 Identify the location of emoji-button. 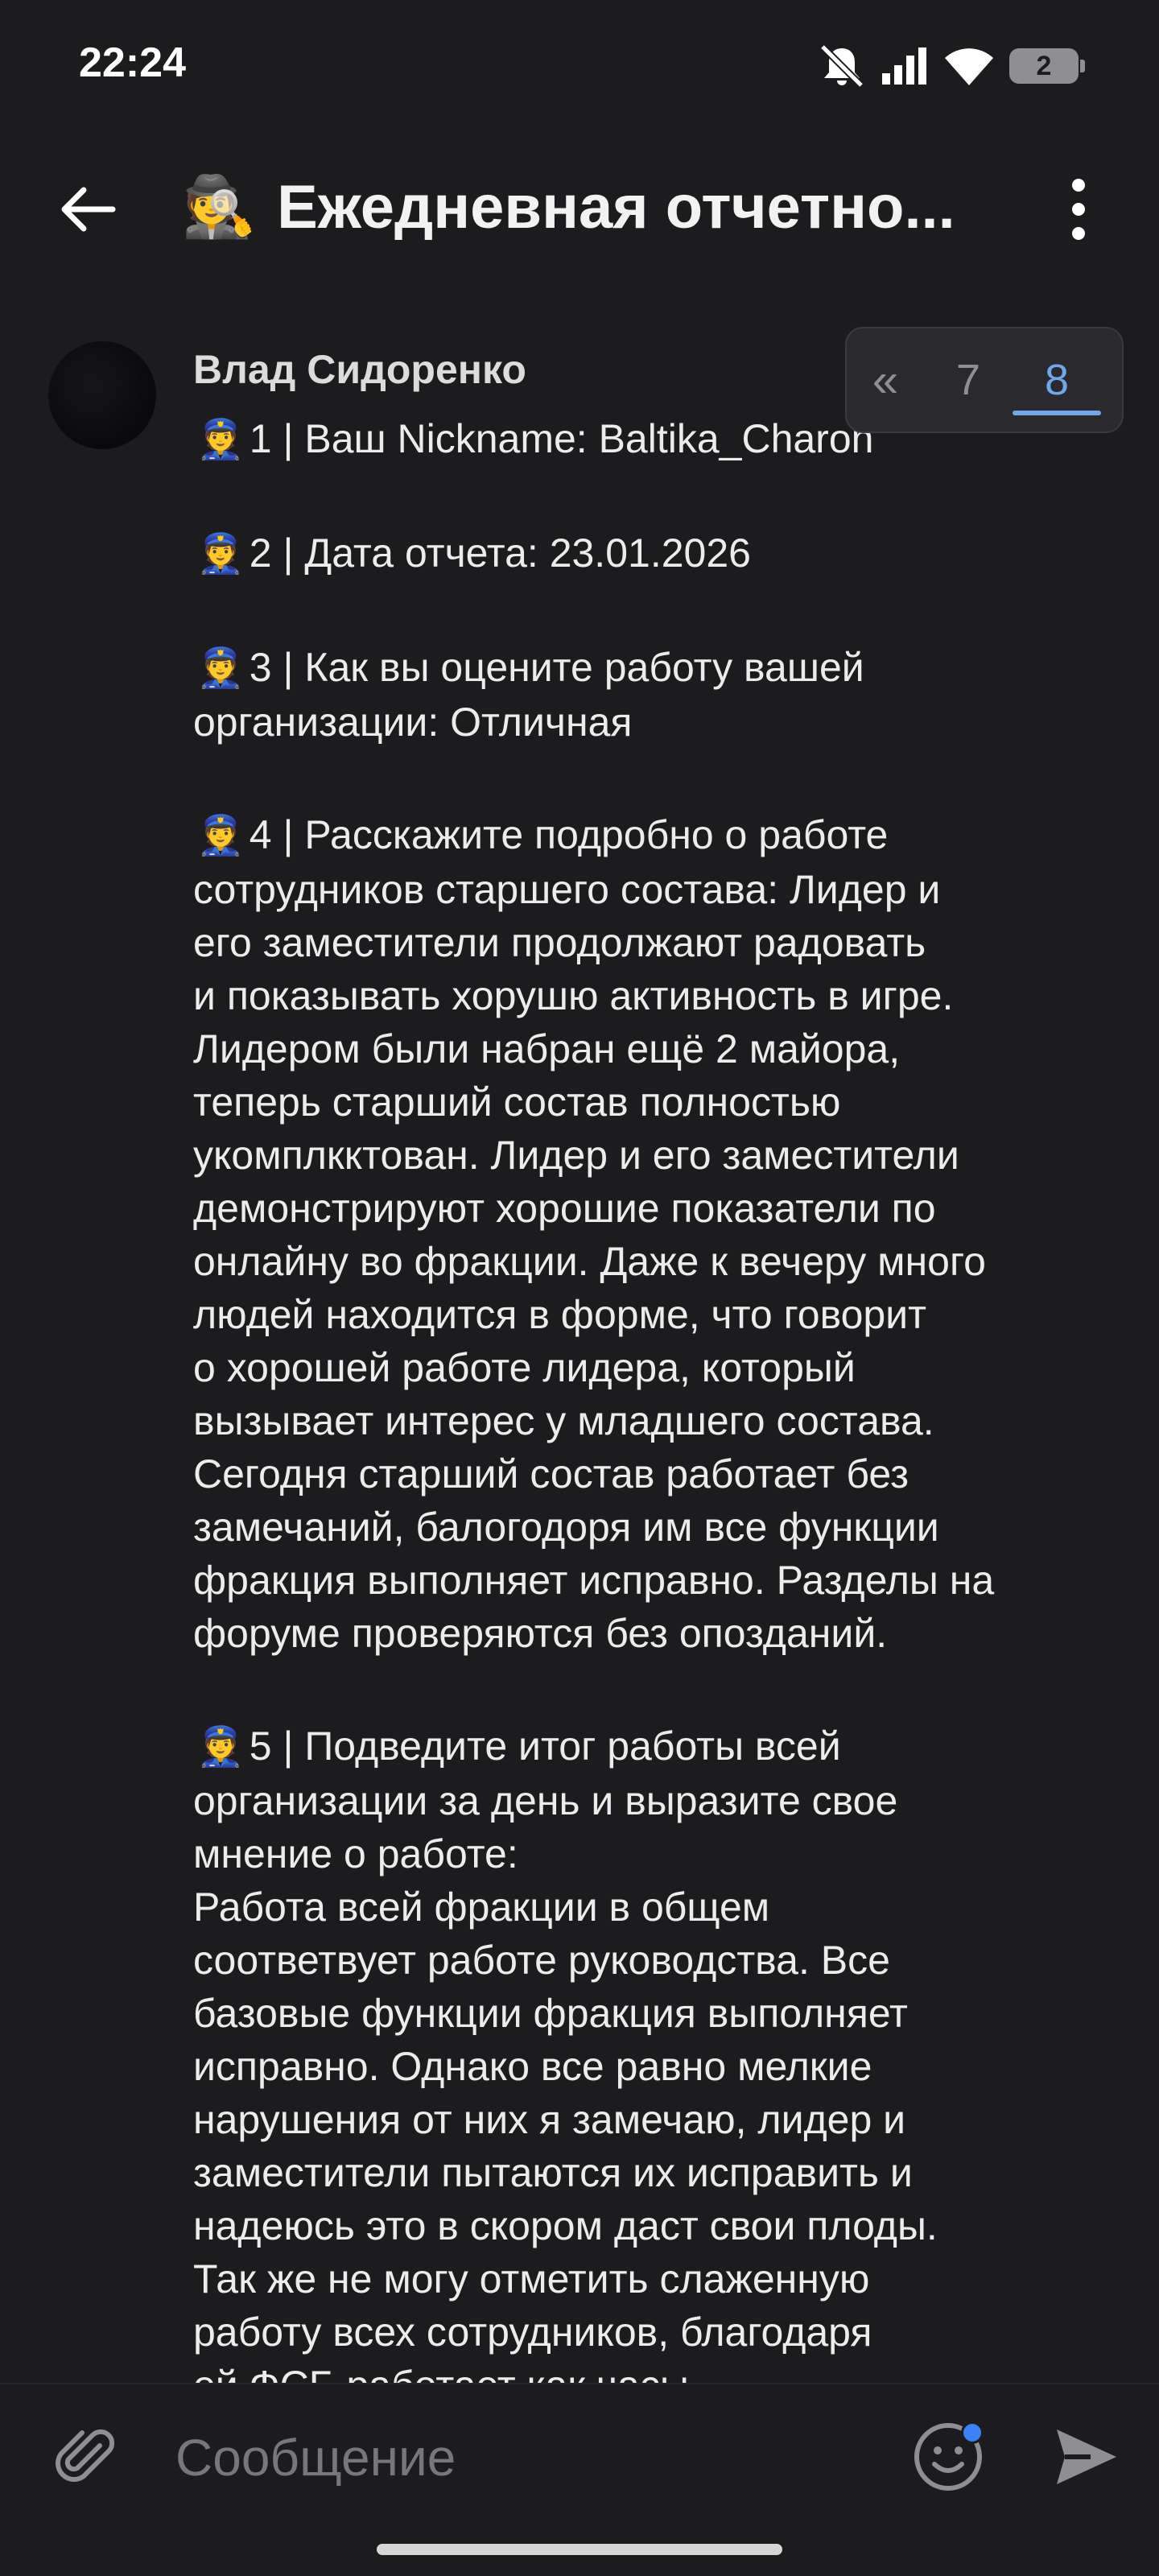
(948, 2457).